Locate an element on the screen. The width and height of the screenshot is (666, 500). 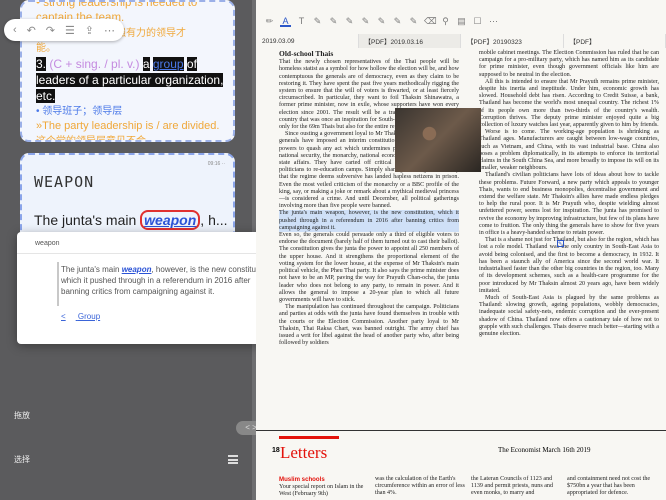
group-link-label: Group is located at coordinates (89, 316).